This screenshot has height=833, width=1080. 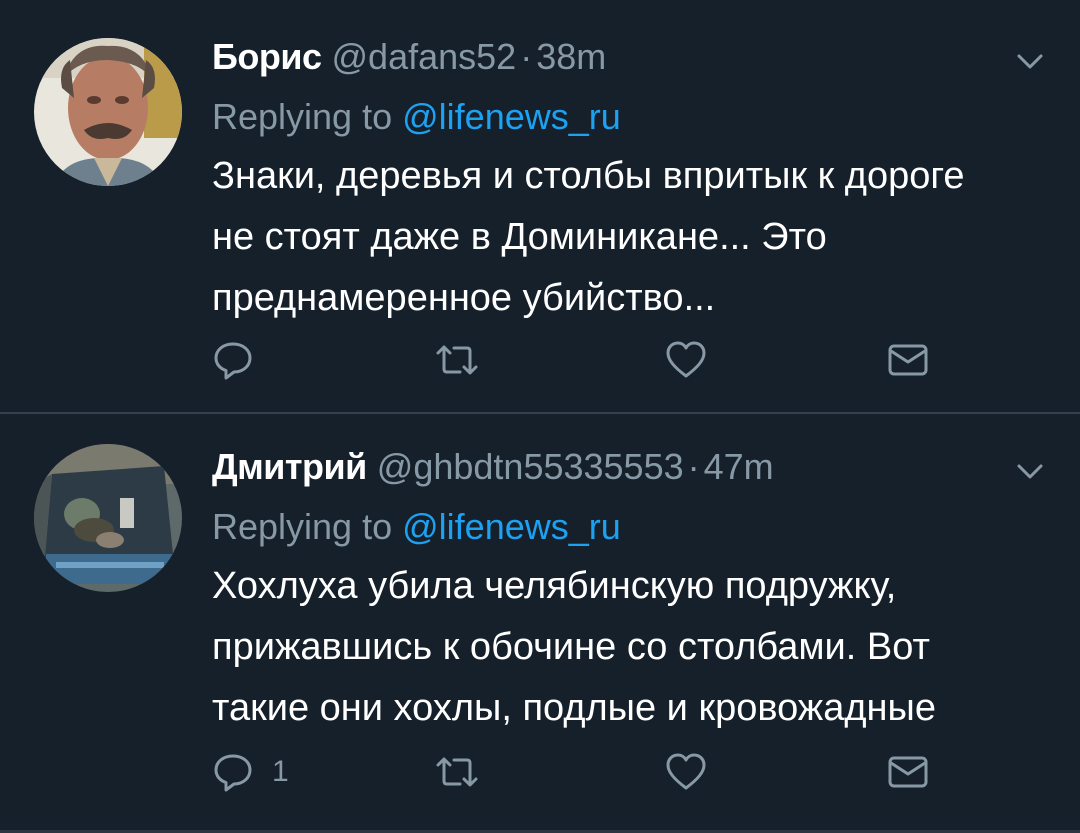 What do you see at coordinates (267, 56) in the screenshot?
I see `author-name: Борис` at bounding box center [267, 56].